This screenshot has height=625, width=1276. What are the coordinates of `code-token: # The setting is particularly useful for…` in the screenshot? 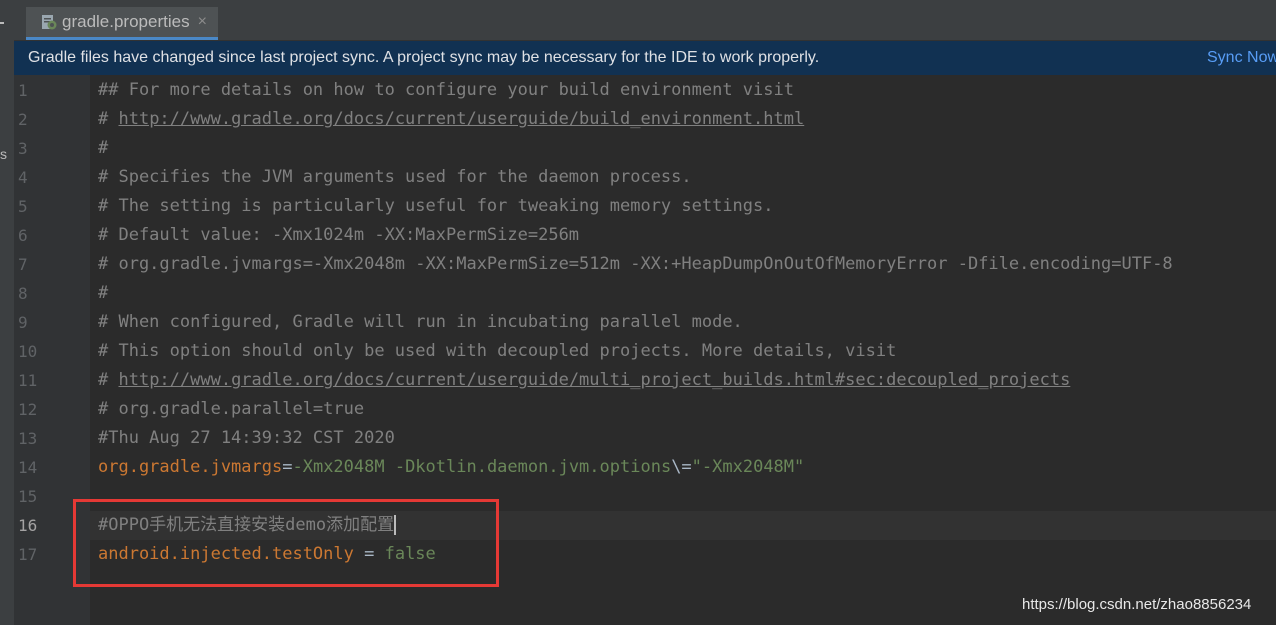 It's located at (436, 206).